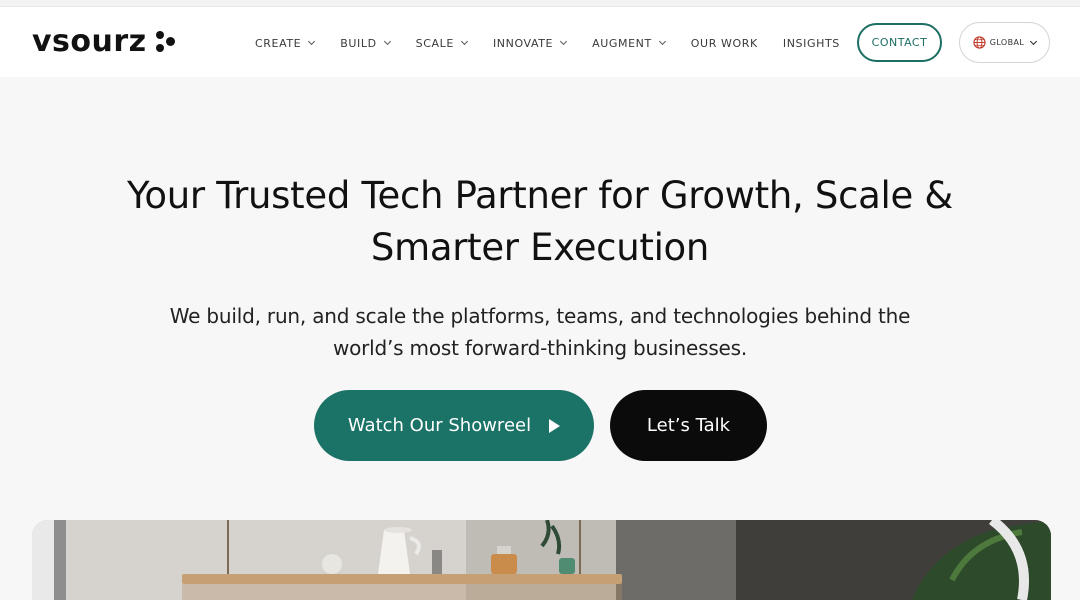  What do you see at coordinates (540, 3) in the screenshot?
I see `top-strip` at bounding box center [540, 3].